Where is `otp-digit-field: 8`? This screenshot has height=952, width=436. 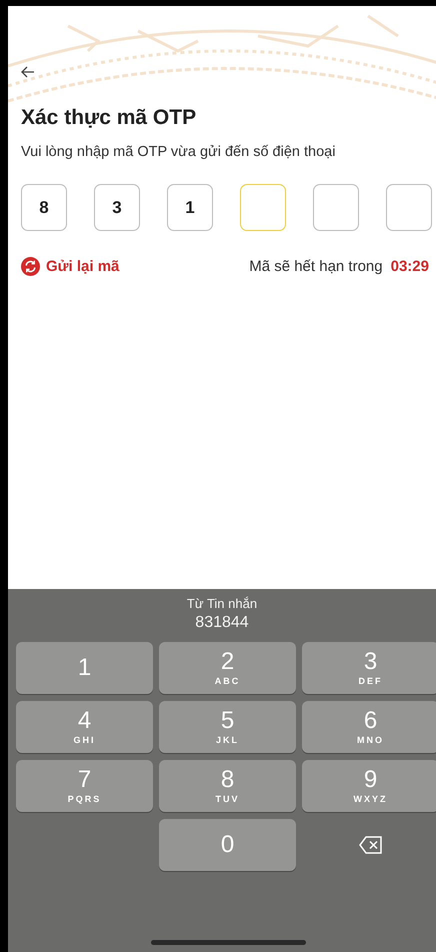
otp-digit-field: 8 is located at coordinates (44, 207).